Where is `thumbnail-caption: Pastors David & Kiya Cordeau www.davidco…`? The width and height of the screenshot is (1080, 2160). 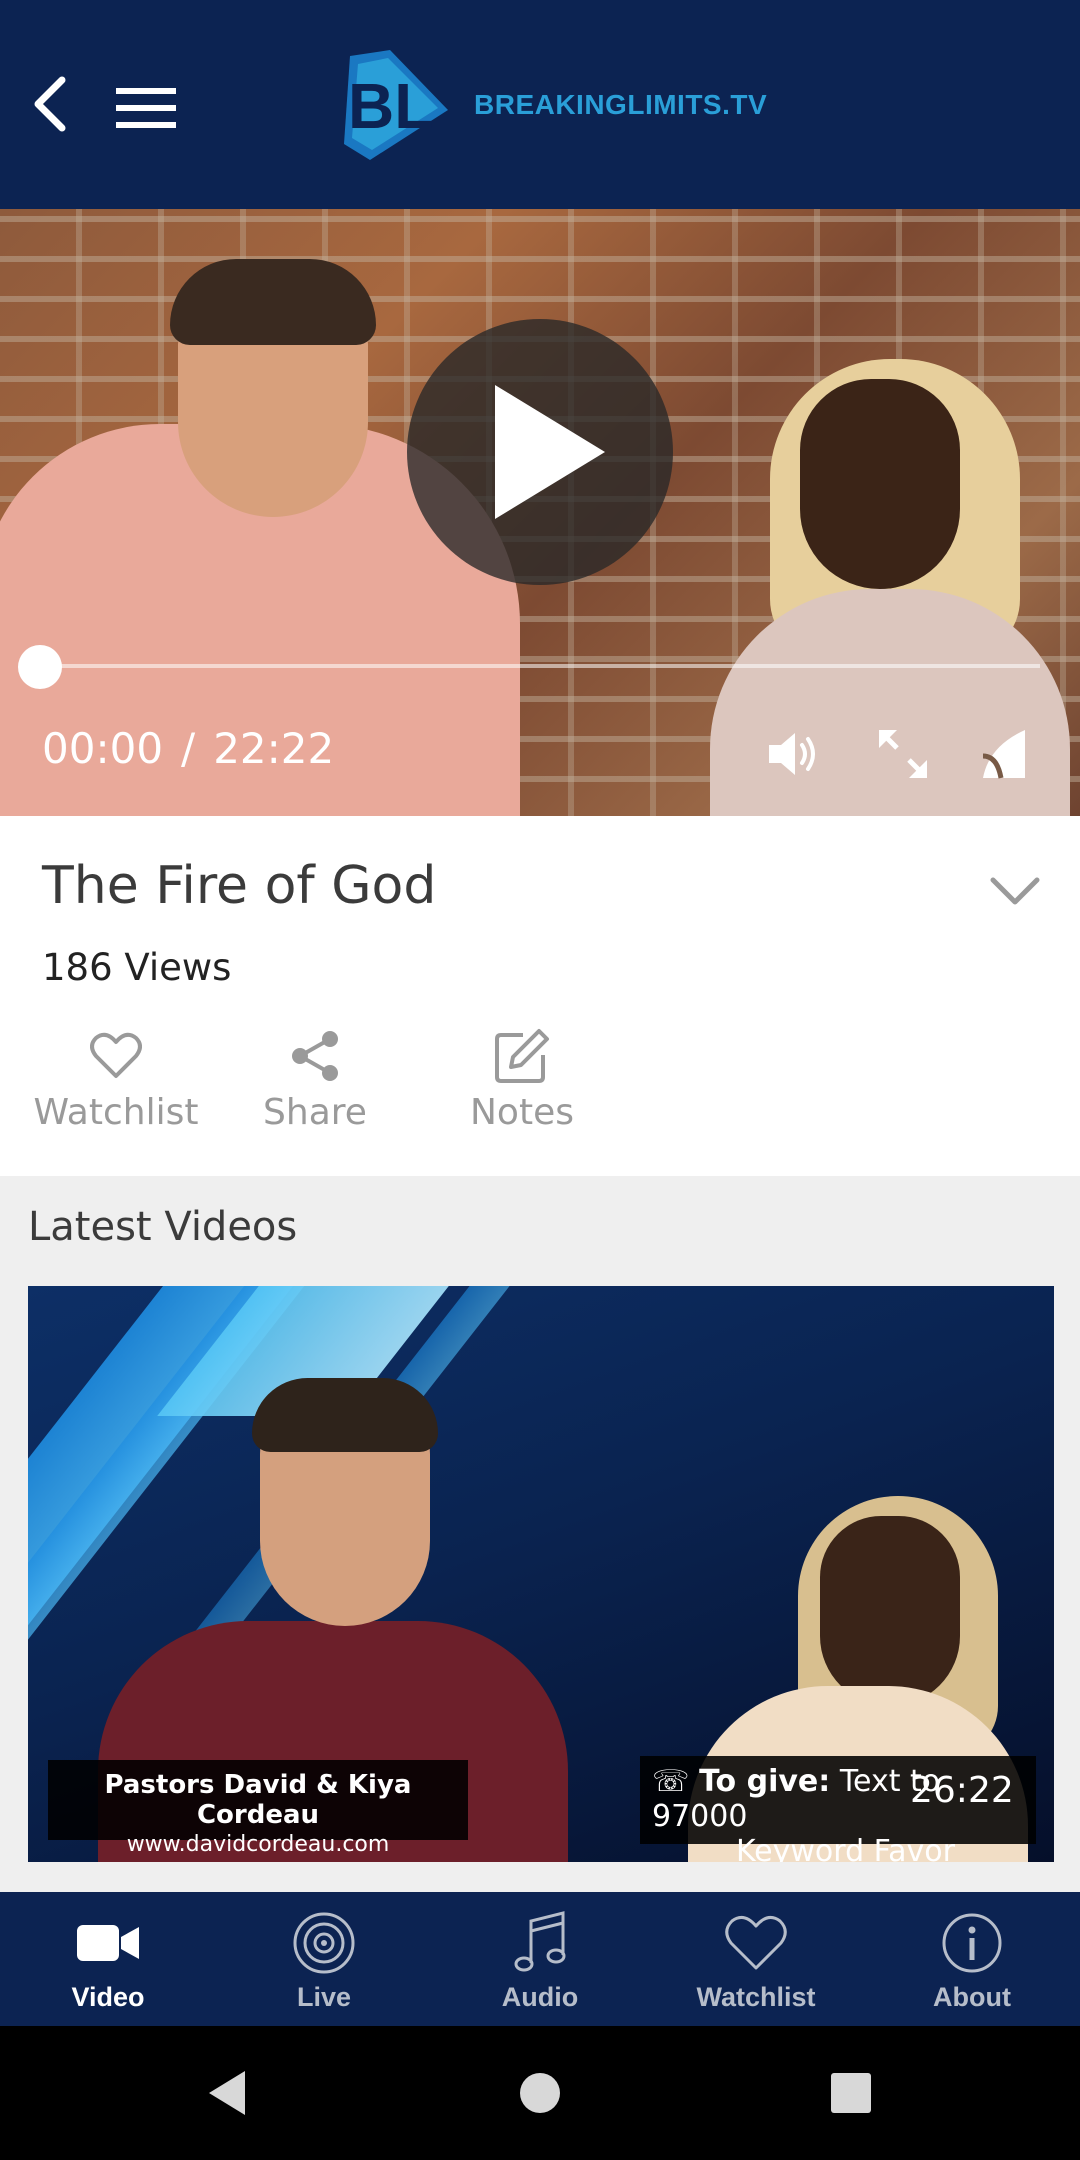 thumbnail-caption: Pastors David & Kiya Cordeau www.davidco… is located at coordinates (258, 1808).